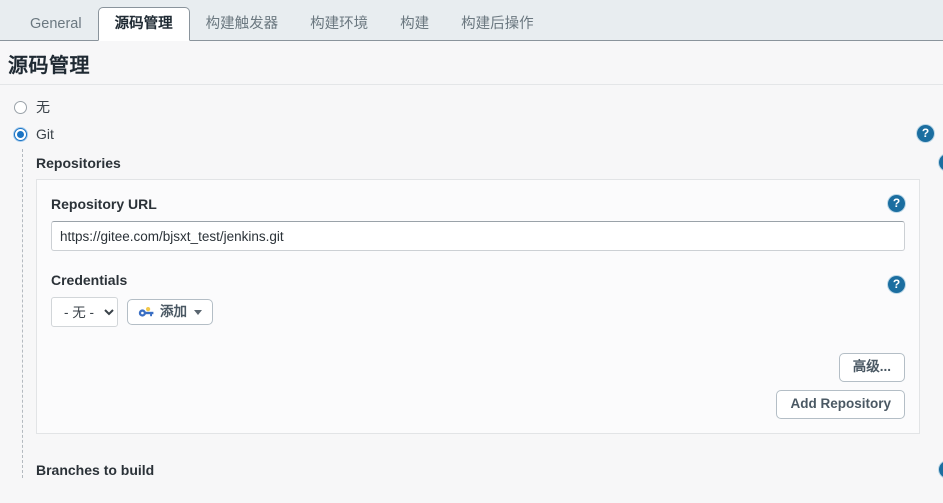 The height and width of the screenshot is (503, 943). I want to click on credentials-label-text: Credentials, so click(89, 280).